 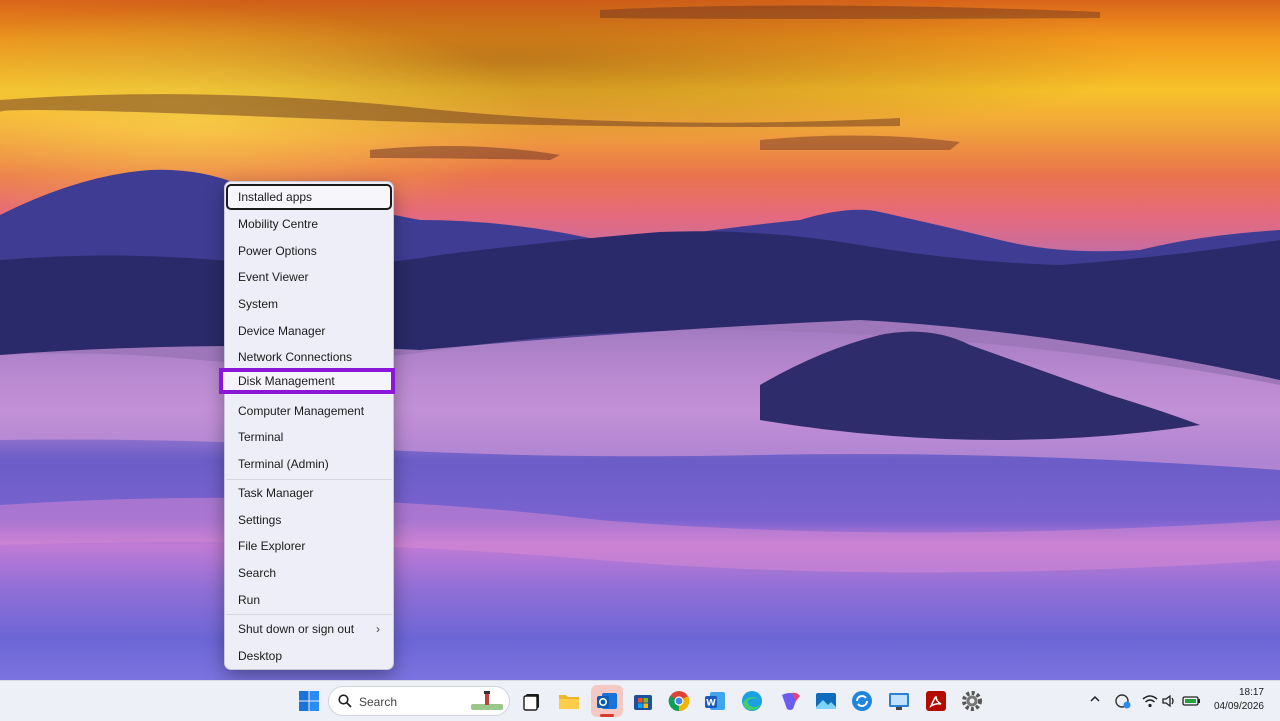 I want to click on menu-item-desktop: Desktop, so click(x=309, y=656).